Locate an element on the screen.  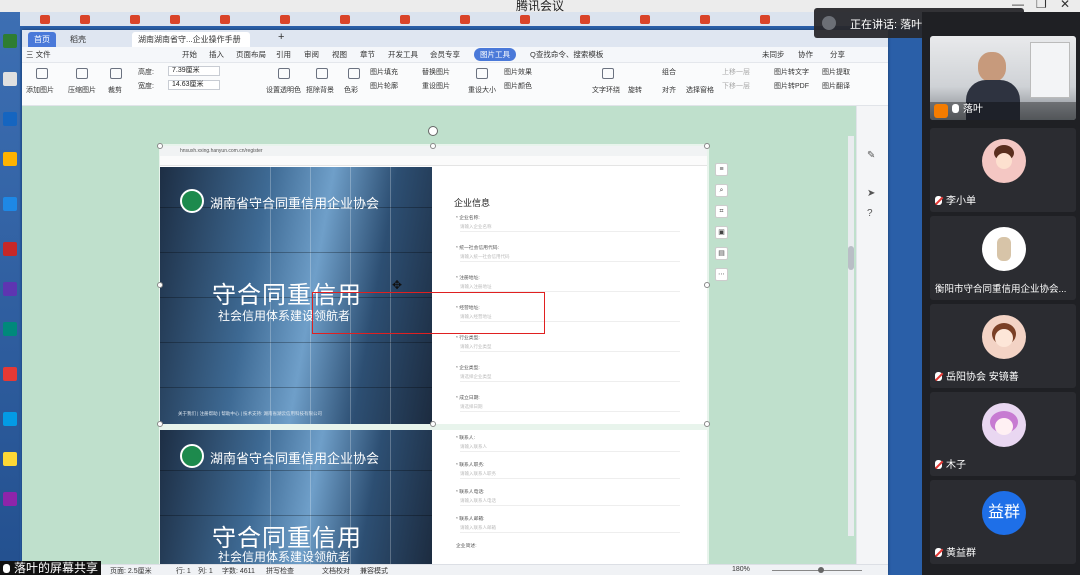
close-icon: ✕ is located at coordinates (1065, 5).